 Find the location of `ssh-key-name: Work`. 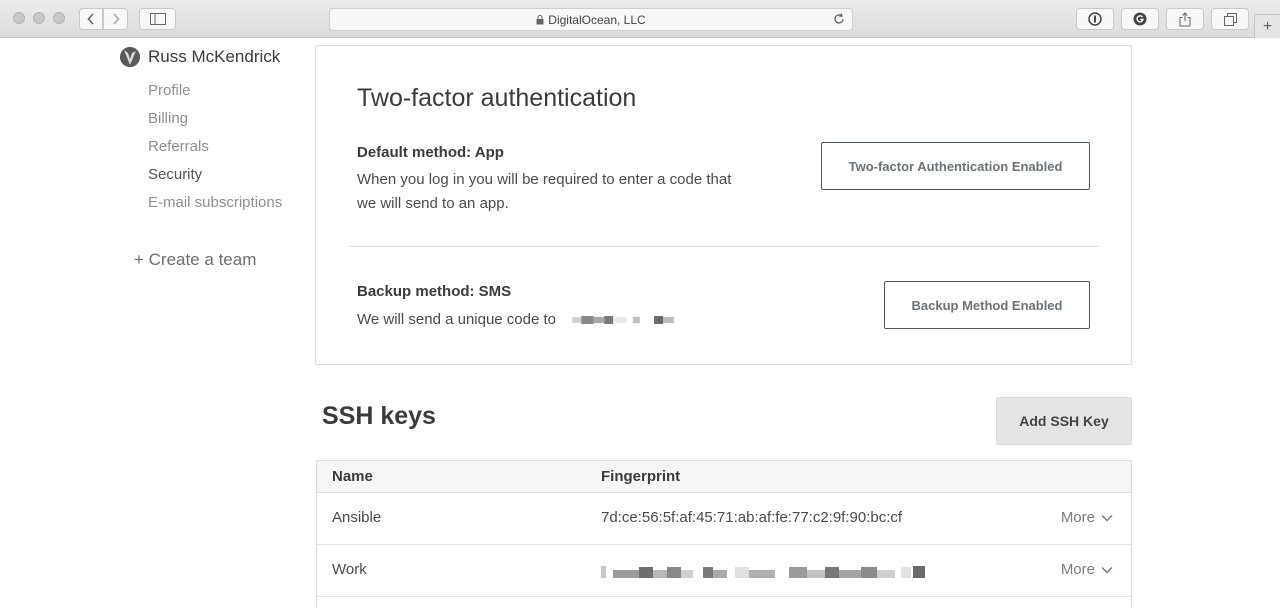

ssh-key-name: Work is located at coordinates (349, 569).